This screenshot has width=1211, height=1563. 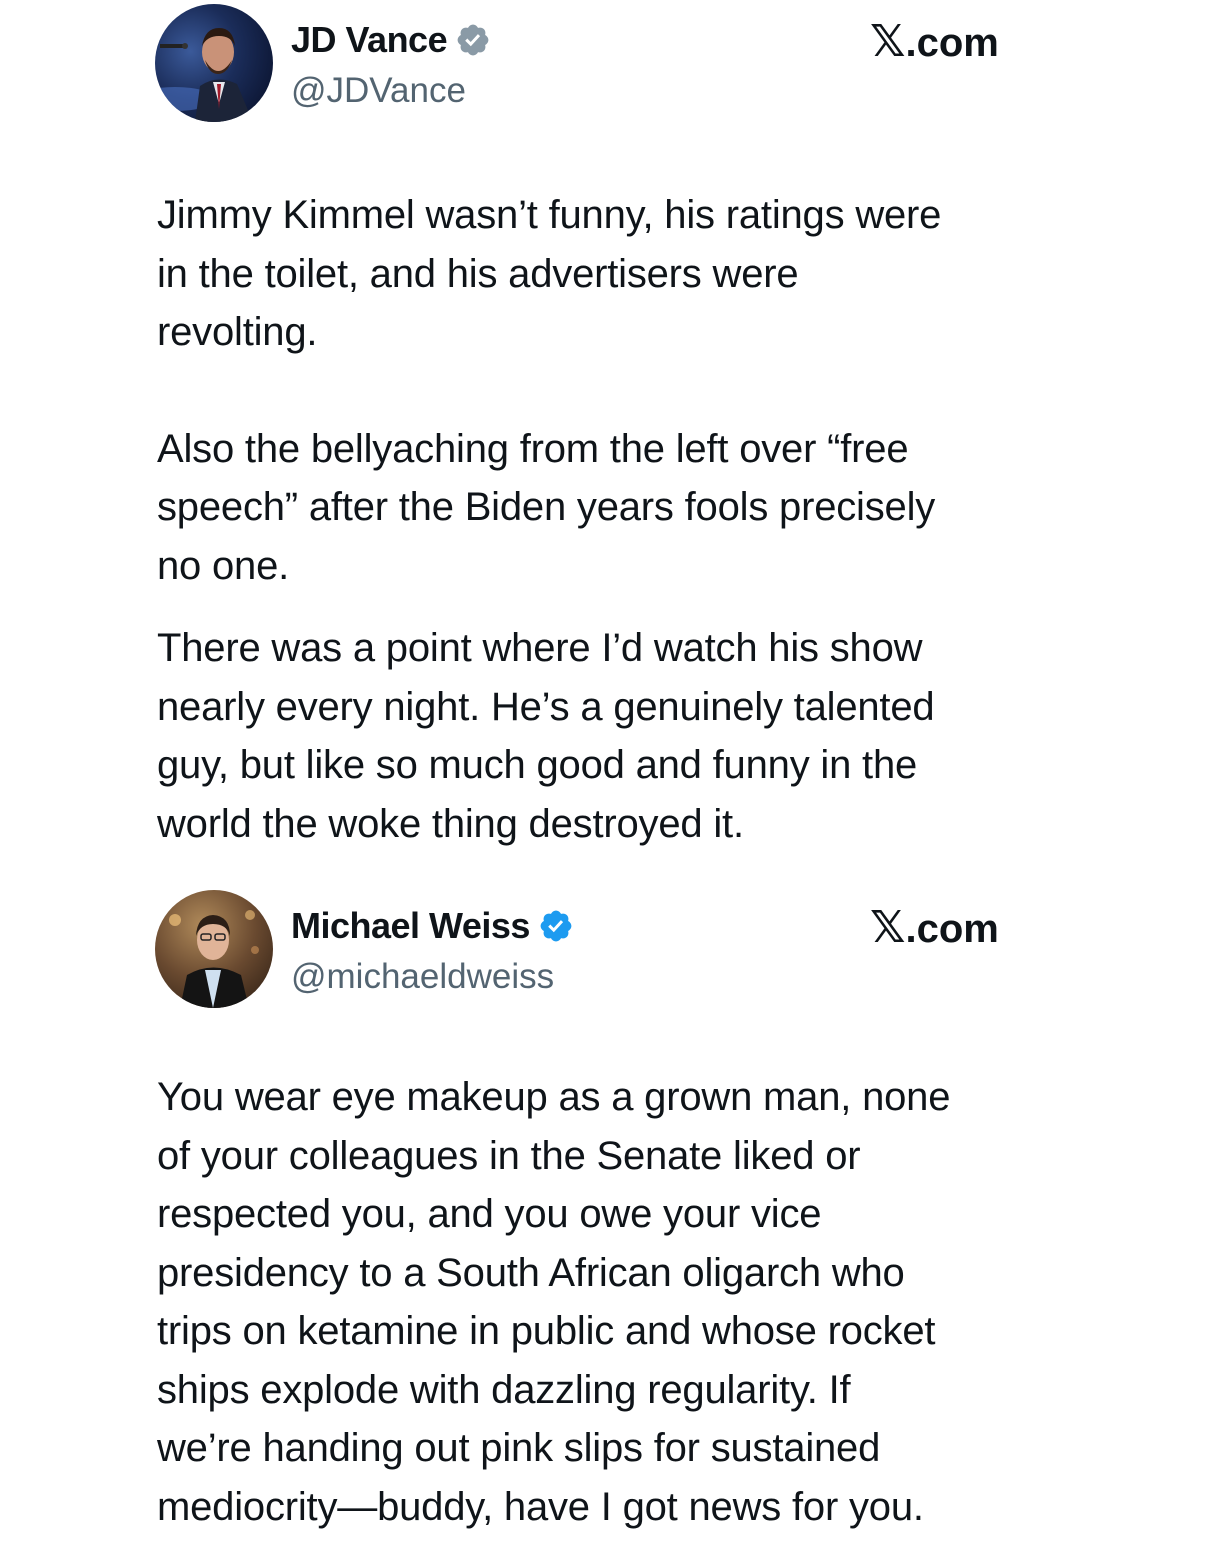 I want to click on text-line: in the toilet, and his advertisers were, so click(x=478, y=273).